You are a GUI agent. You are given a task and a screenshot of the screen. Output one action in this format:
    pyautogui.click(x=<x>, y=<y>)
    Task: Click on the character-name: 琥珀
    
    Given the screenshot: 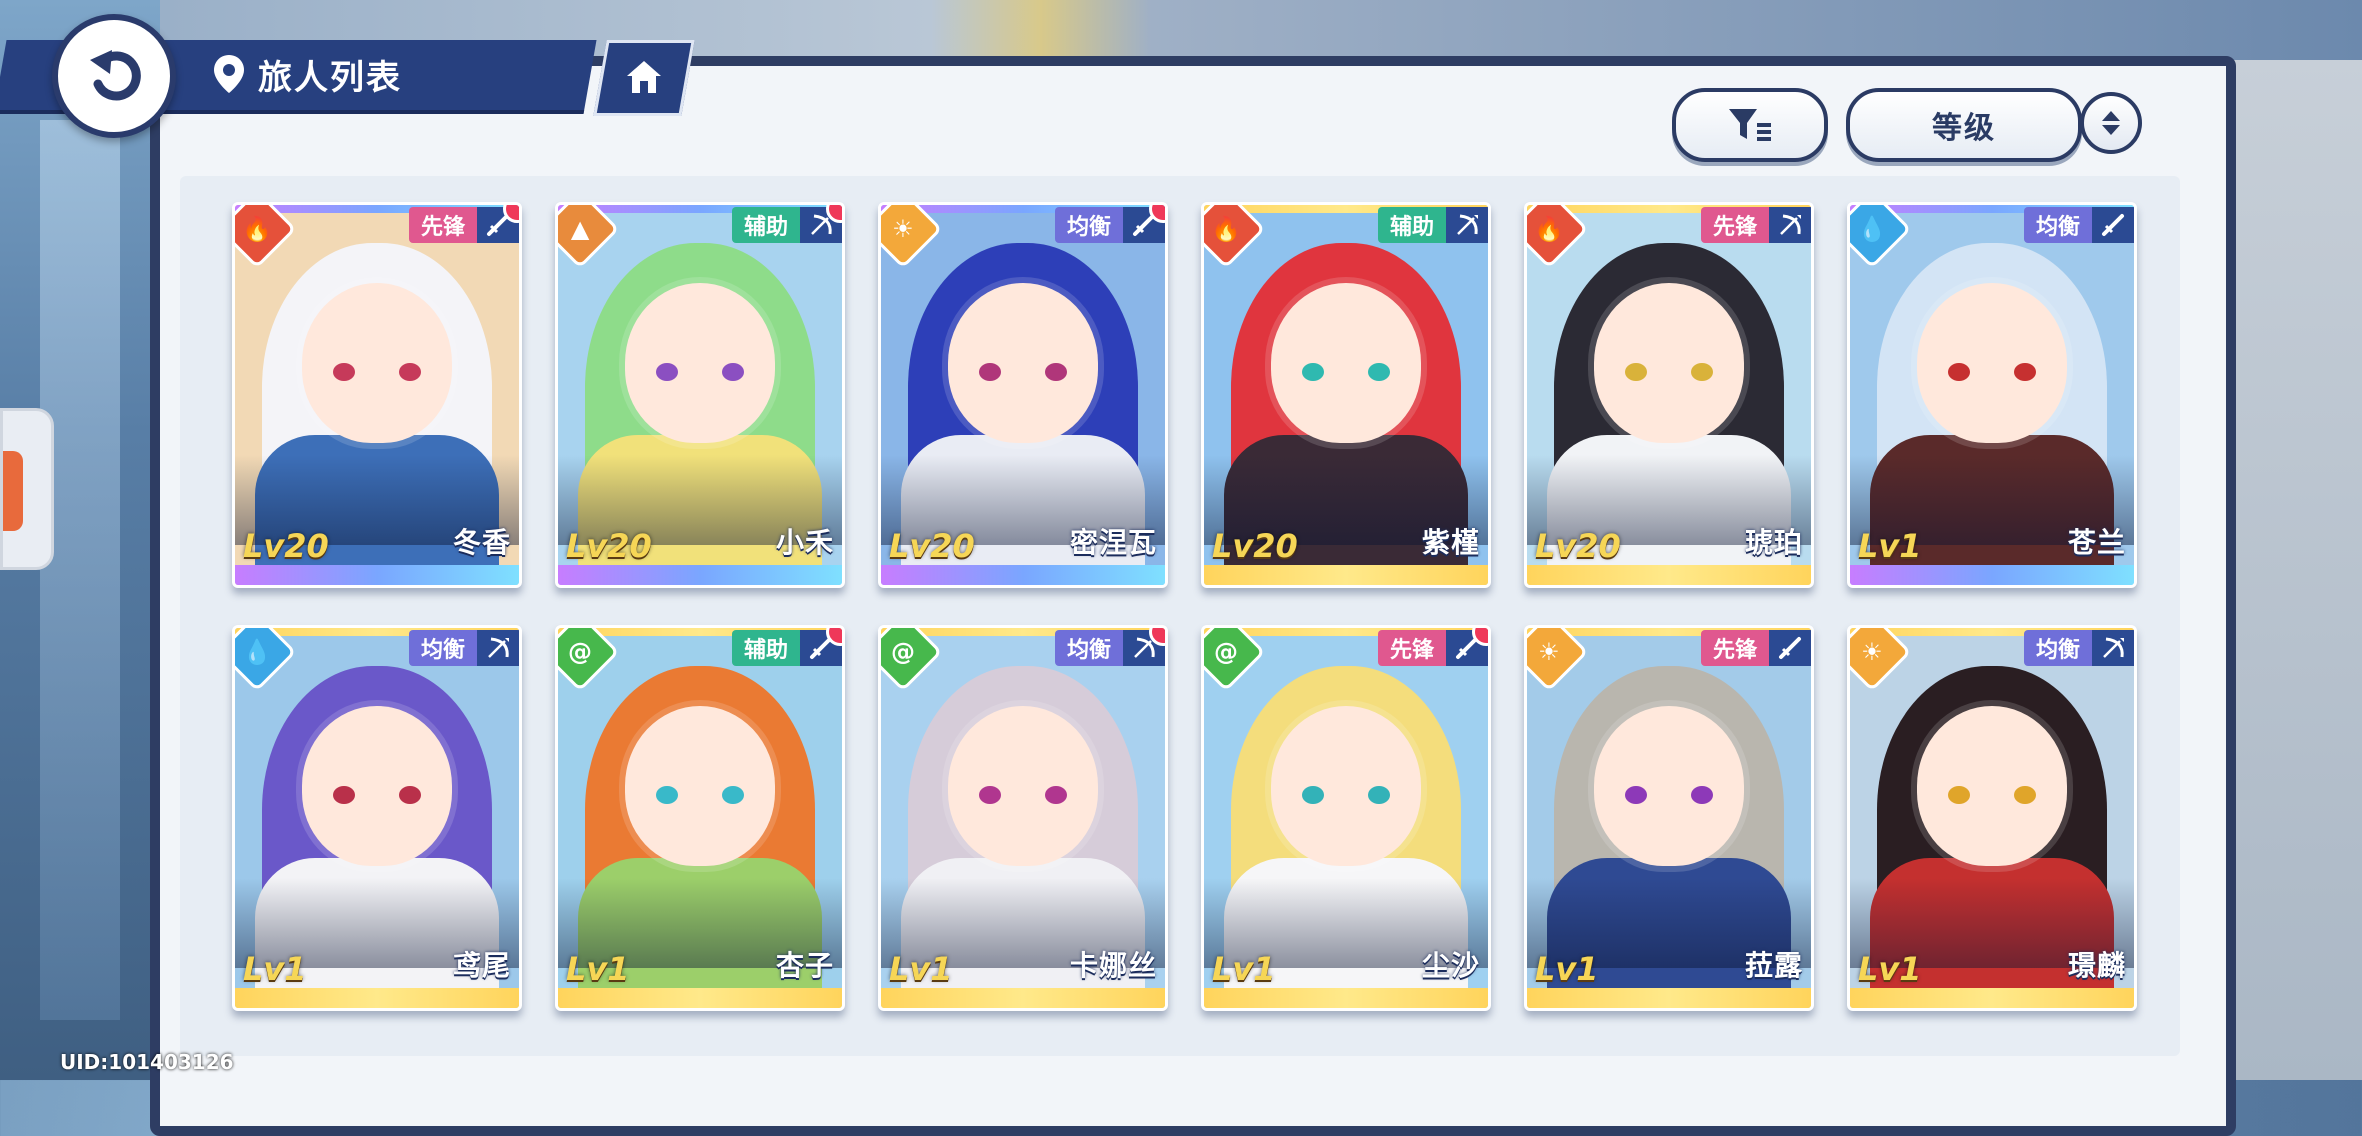 What is the action you would take?
    pyautogui.click(x=1773, y=542)
    